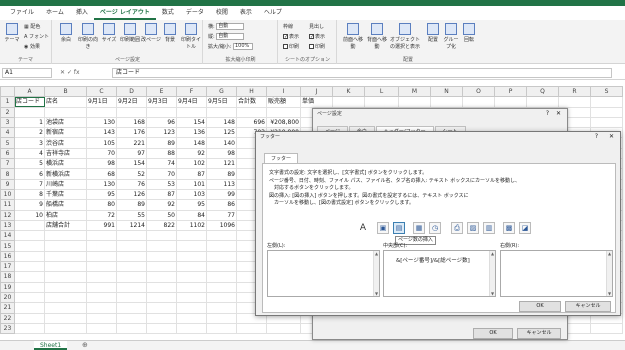 Image resolution: width=625 pixels, height=350 pixels. Describe the element at coordinates (88, 36) in the screenshot. I see `orientation-button: 印刷の向き` at that location.